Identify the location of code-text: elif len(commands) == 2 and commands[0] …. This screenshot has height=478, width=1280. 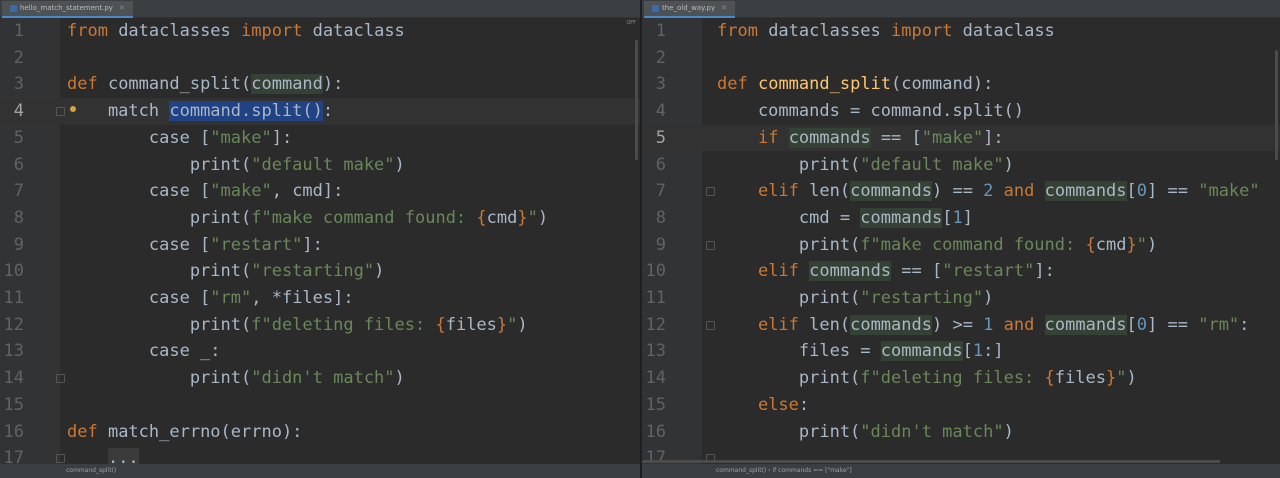
(988, 191).